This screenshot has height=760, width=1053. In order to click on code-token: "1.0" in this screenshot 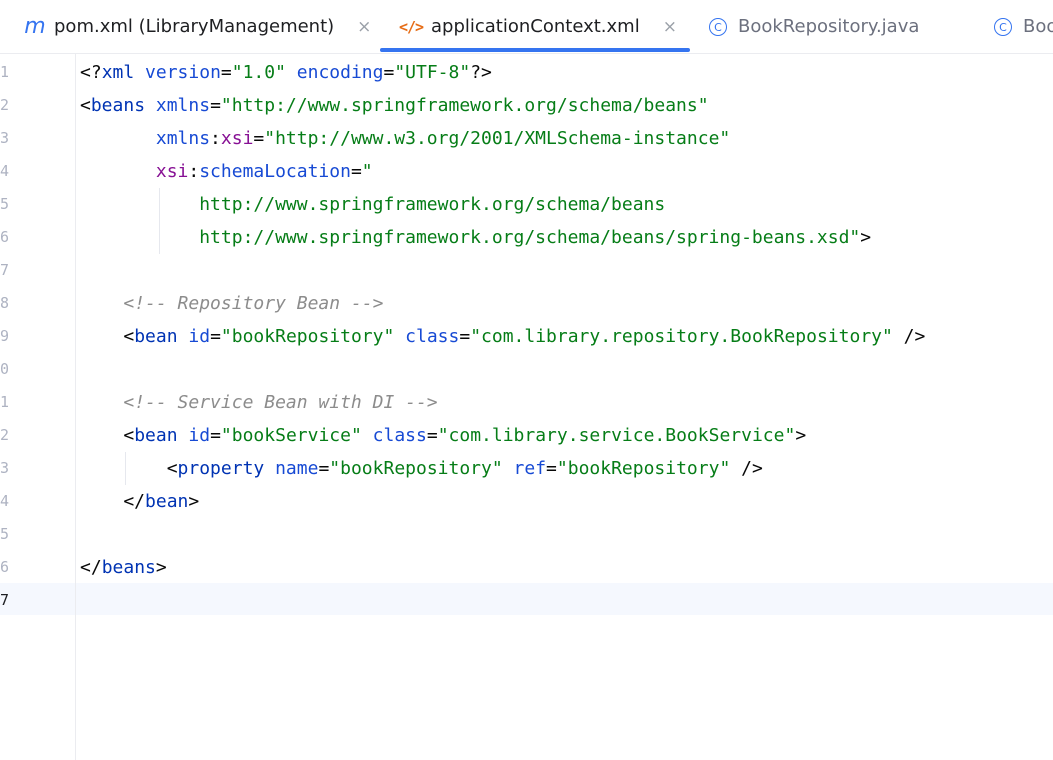, I will do `click(258, 72)`.